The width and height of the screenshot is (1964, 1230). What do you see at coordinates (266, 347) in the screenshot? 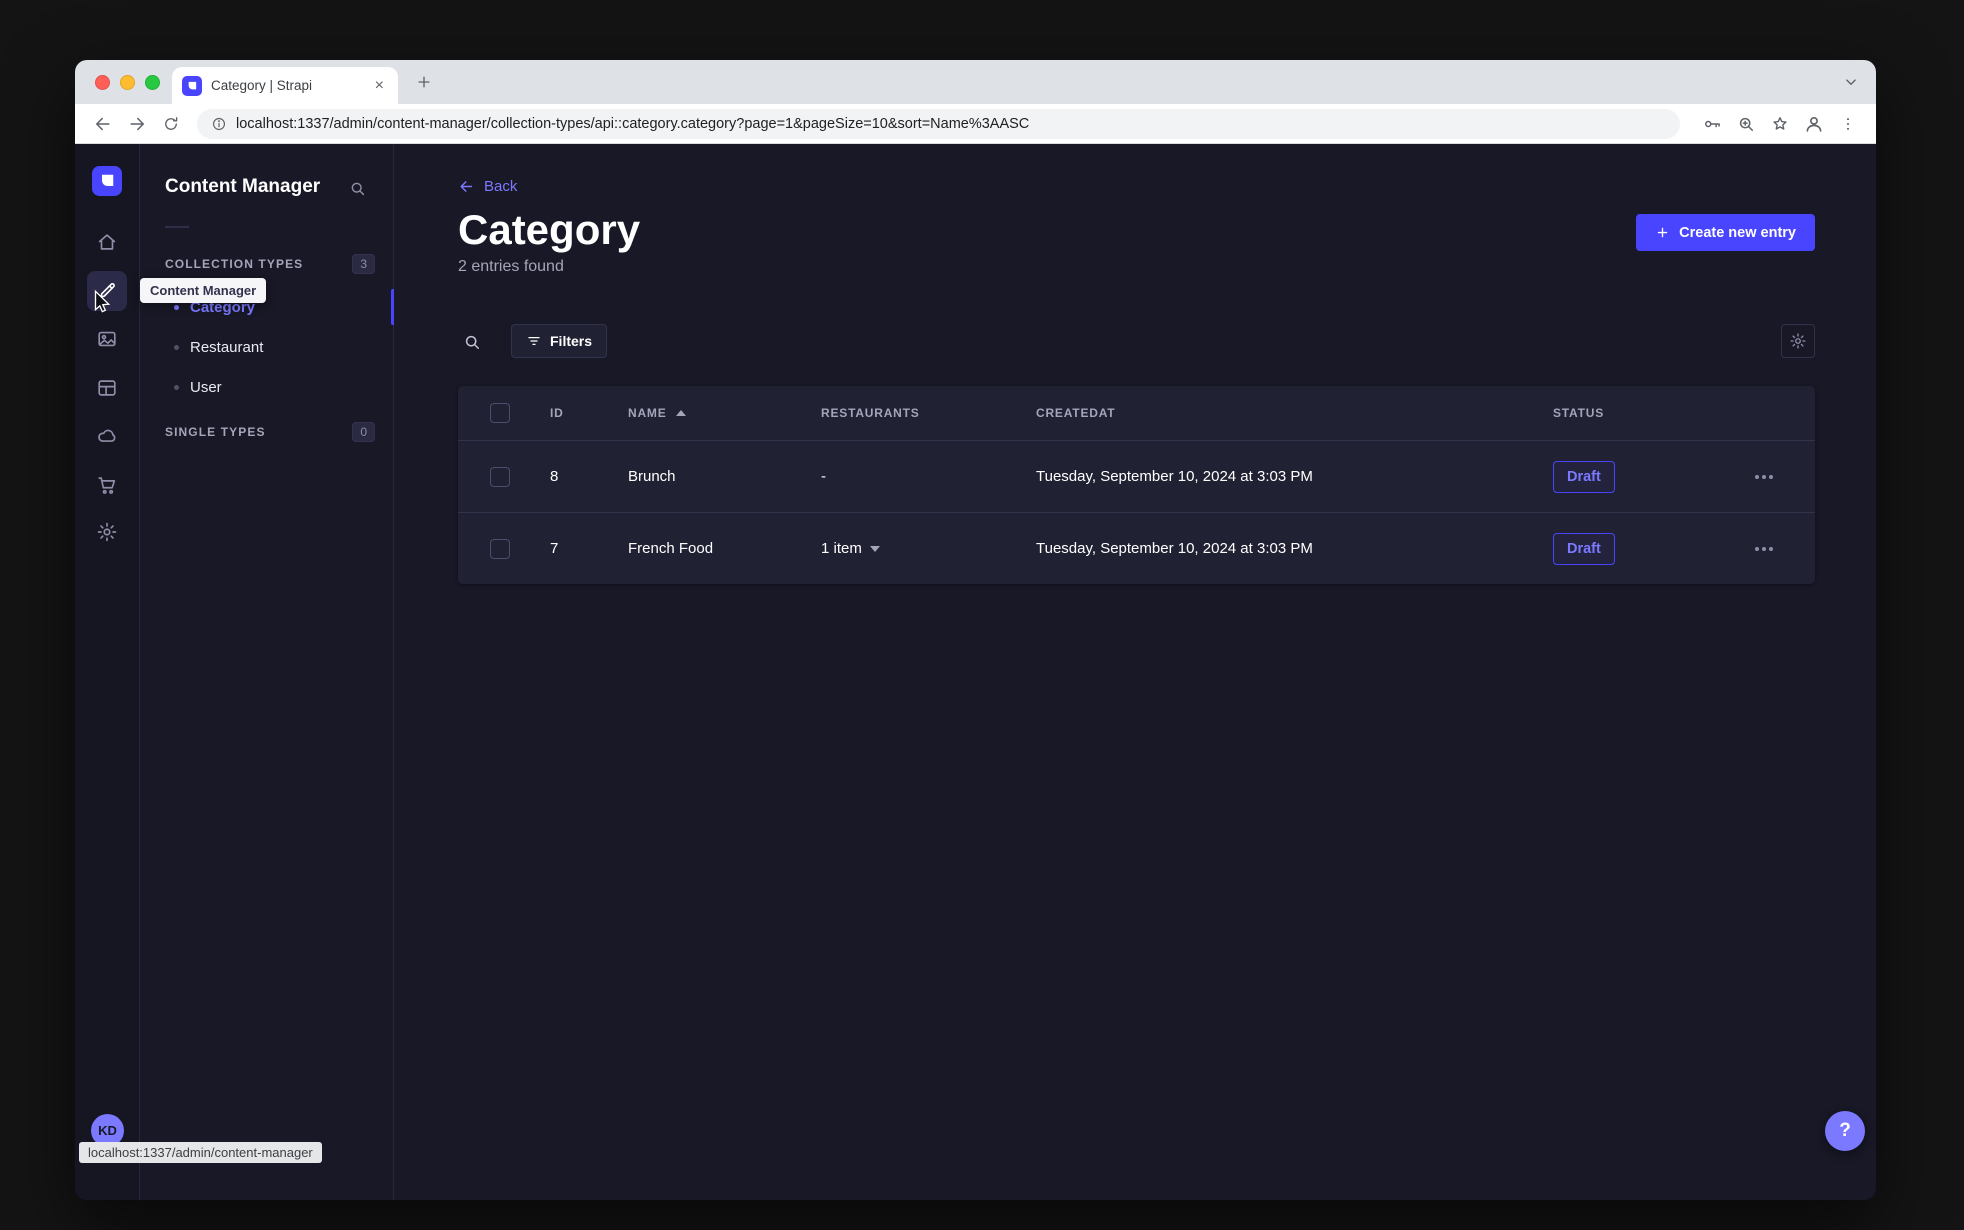
I see `sidebar-item-restaurant: Restaurant` at bounding box center [266, 347].